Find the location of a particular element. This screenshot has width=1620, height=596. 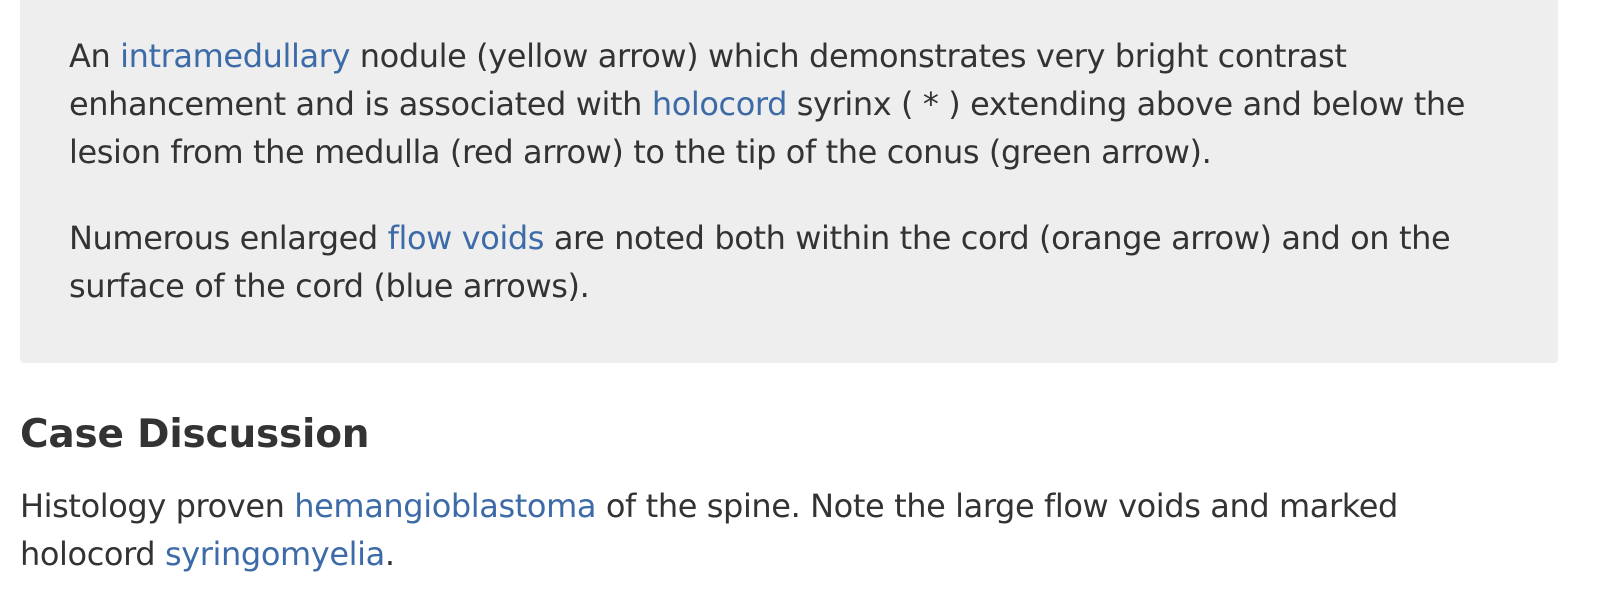

link-flow-voids: flow voids is located at coordinates (466, 238).